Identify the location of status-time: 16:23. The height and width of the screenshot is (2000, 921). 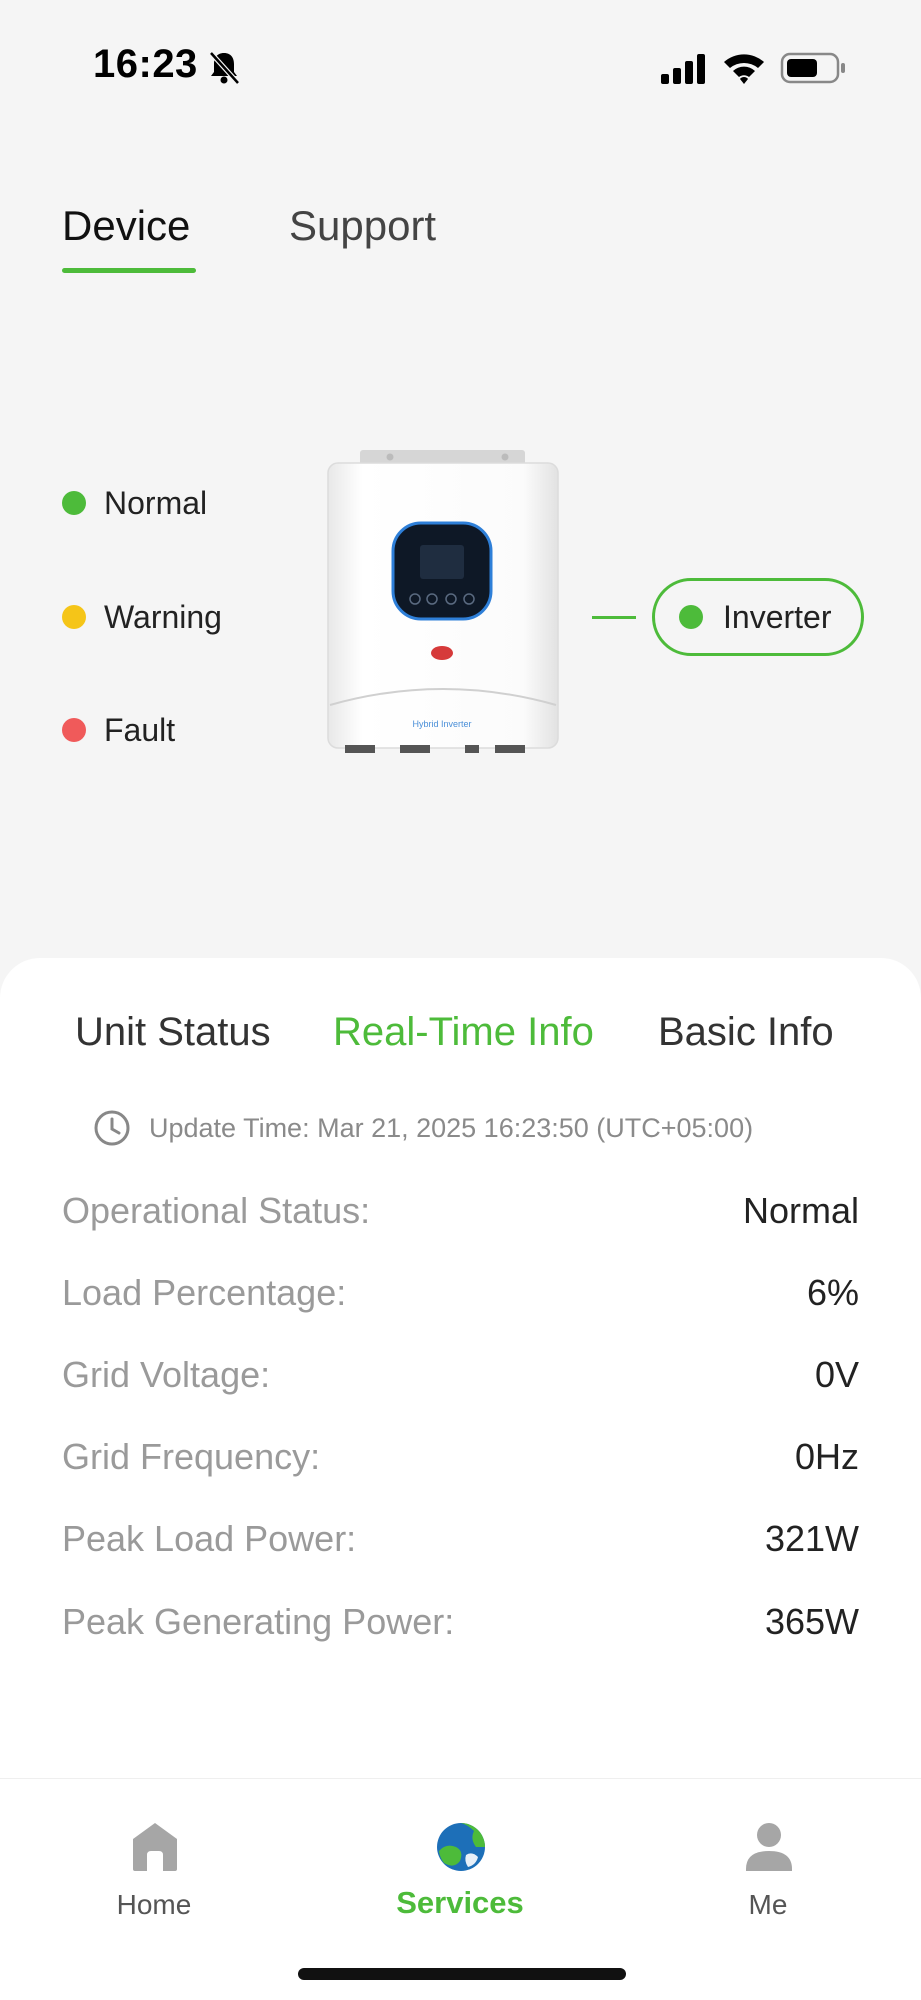
(145, 64).